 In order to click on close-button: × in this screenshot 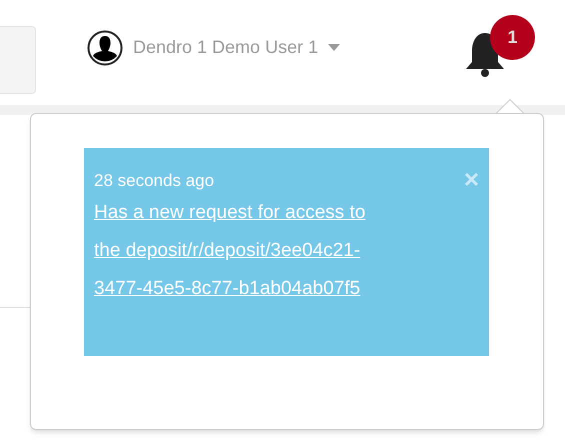, I will do `click(471, 179)`.